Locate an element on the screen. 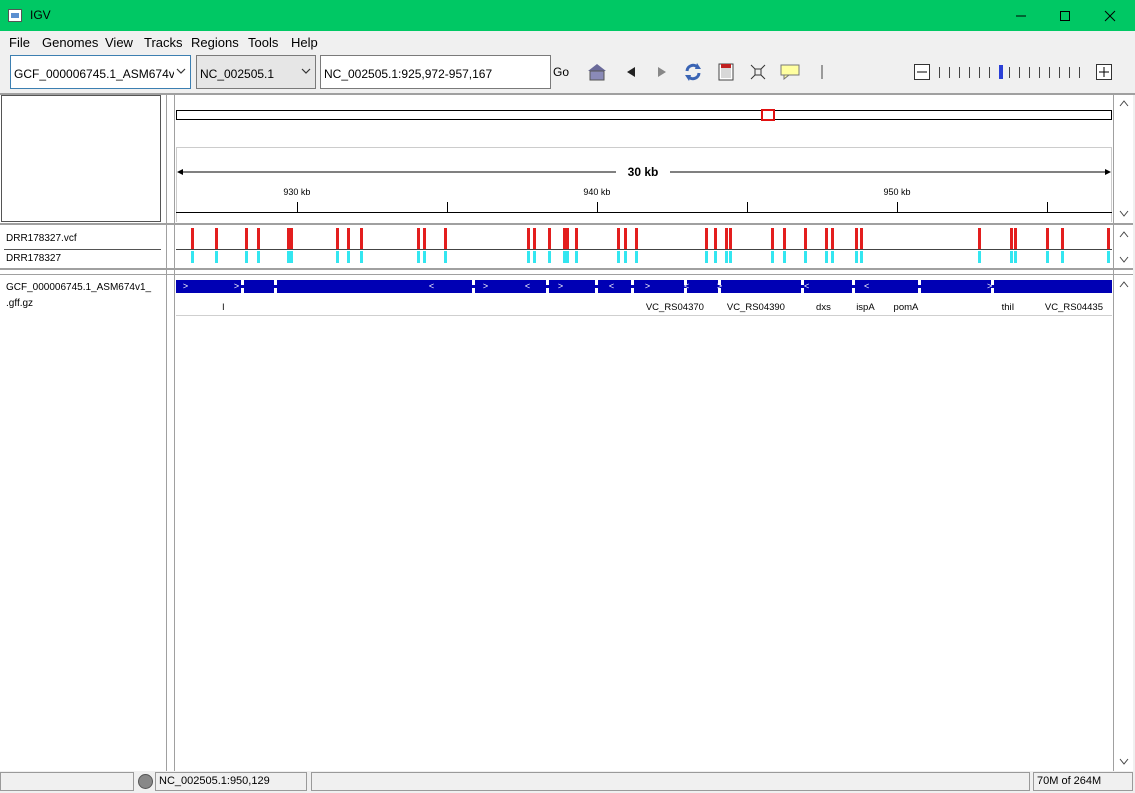  minimize-icon is located at coordinates (1021, 15).